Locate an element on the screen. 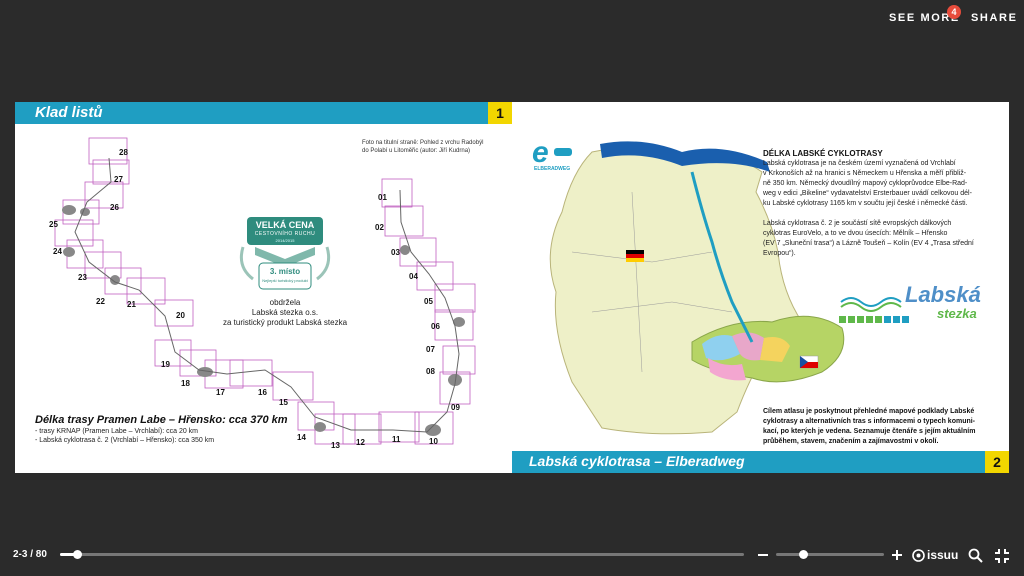  bottom-toolbar: 2-3 / 80 issuu is located at coordinates (512, 558).